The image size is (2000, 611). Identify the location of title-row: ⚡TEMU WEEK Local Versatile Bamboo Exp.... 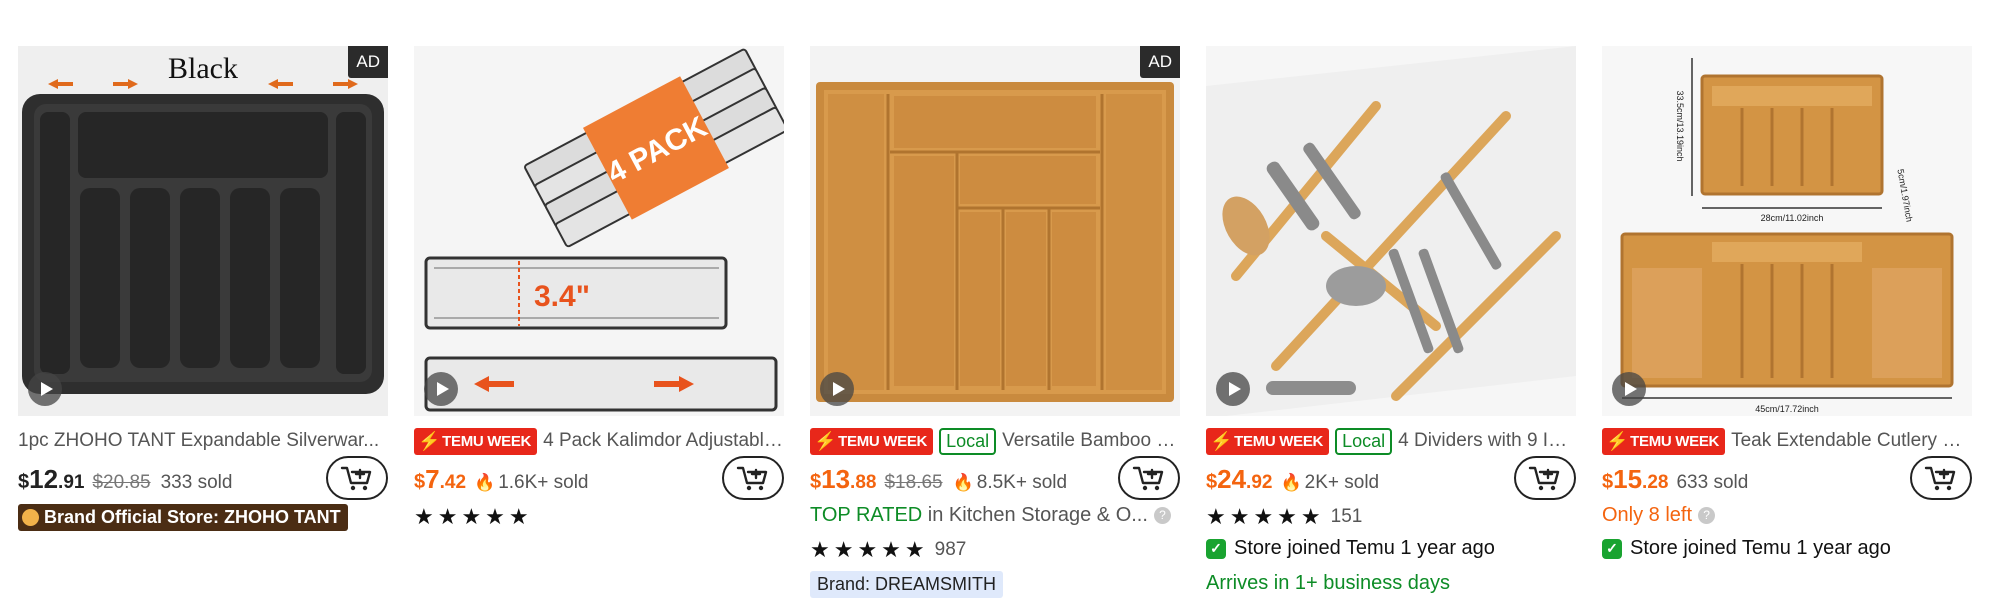
(995, 441).